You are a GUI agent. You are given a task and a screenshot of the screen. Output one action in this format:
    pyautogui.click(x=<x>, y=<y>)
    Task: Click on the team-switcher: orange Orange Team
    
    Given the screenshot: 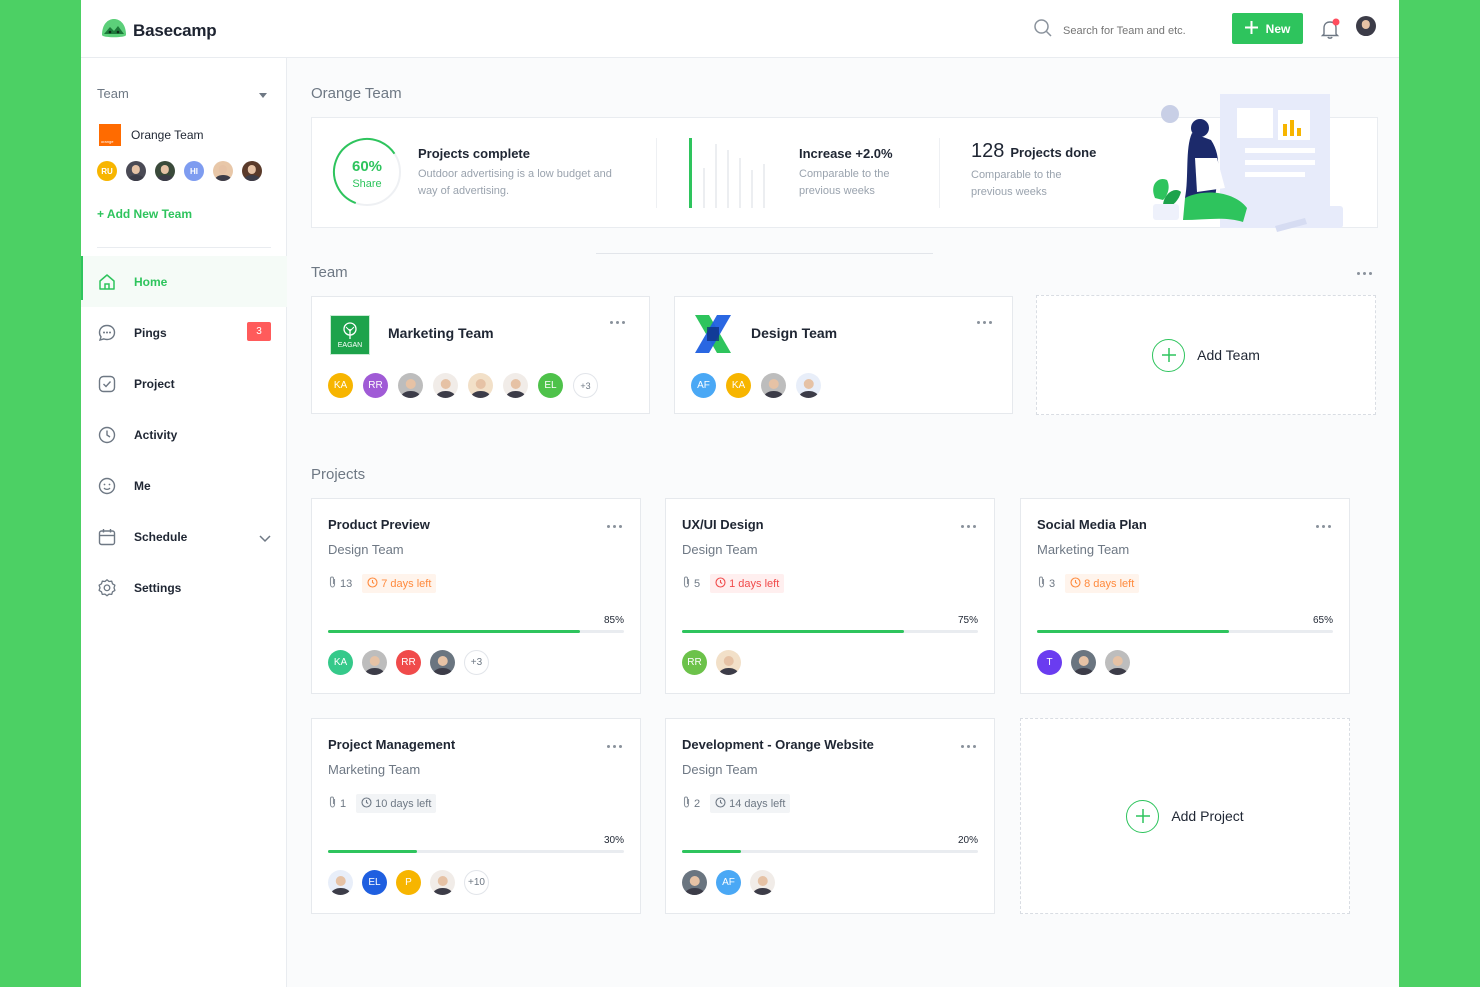 What is the action you would take?
    pyautogui.click(x=151, y=135)
    